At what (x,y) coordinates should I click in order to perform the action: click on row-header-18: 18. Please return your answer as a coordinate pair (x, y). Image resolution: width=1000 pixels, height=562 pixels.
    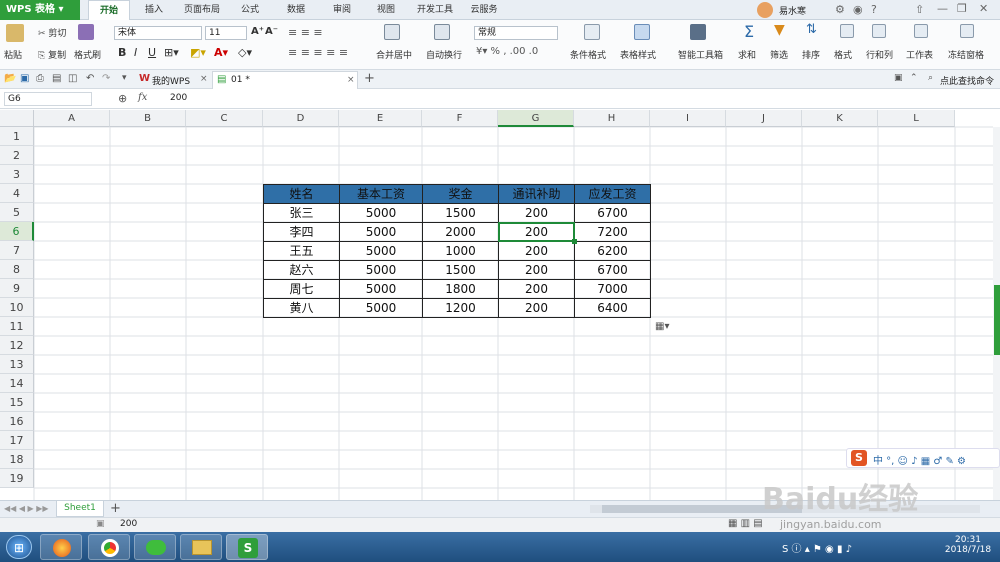
    Looking at the image, I should click on (17, 459).